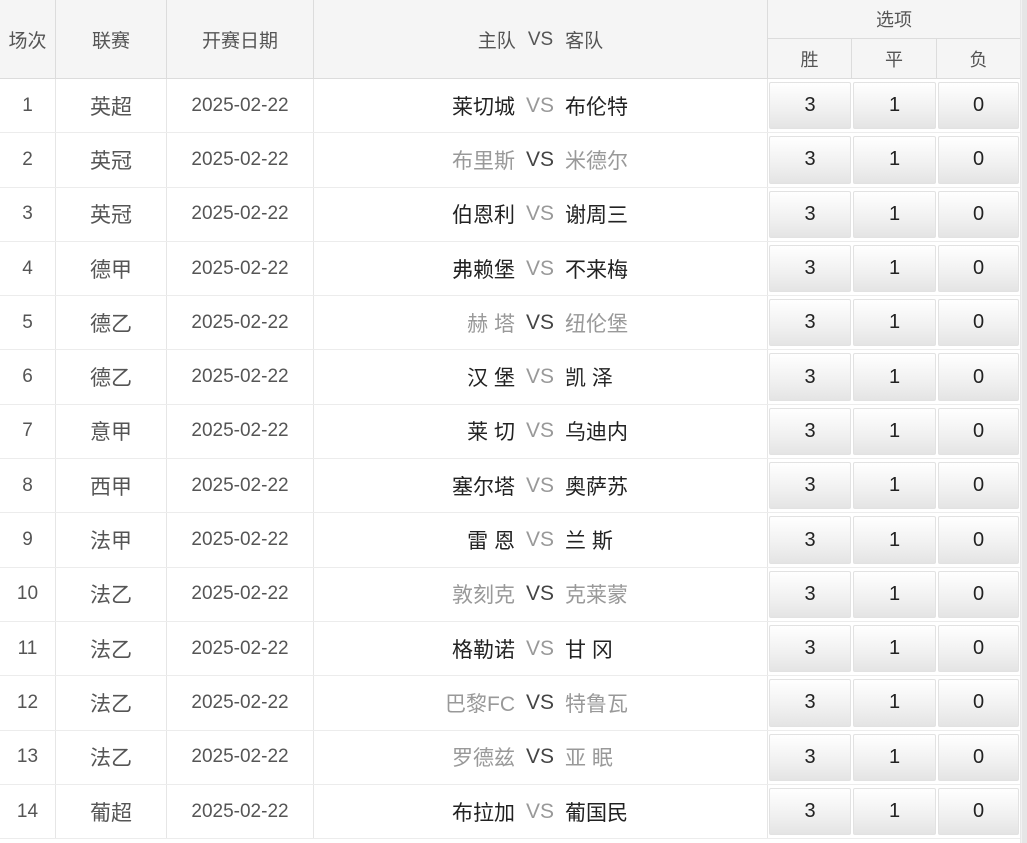  What do you see at coordinates (541, 106) in the screenshot?
I see `teams-cell: 莱切城 VS 布伦特` at bounding box center [541, 106].